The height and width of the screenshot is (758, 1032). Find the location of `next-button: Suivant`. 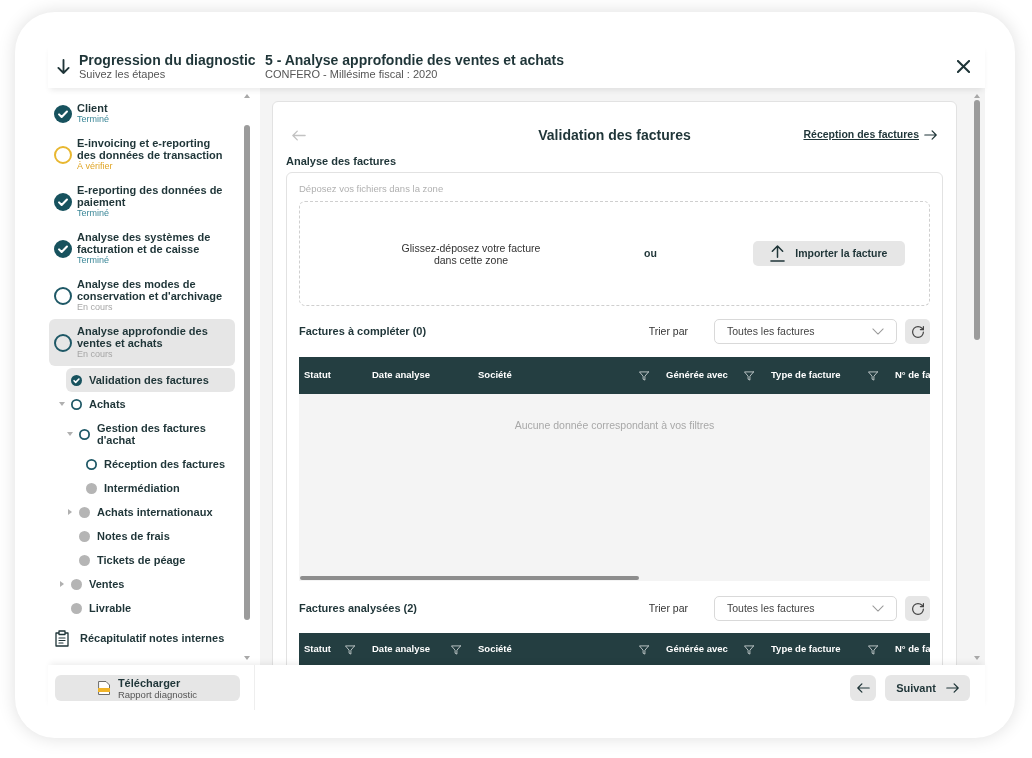

next-button: Suivant is located at coordinates (927, 688).